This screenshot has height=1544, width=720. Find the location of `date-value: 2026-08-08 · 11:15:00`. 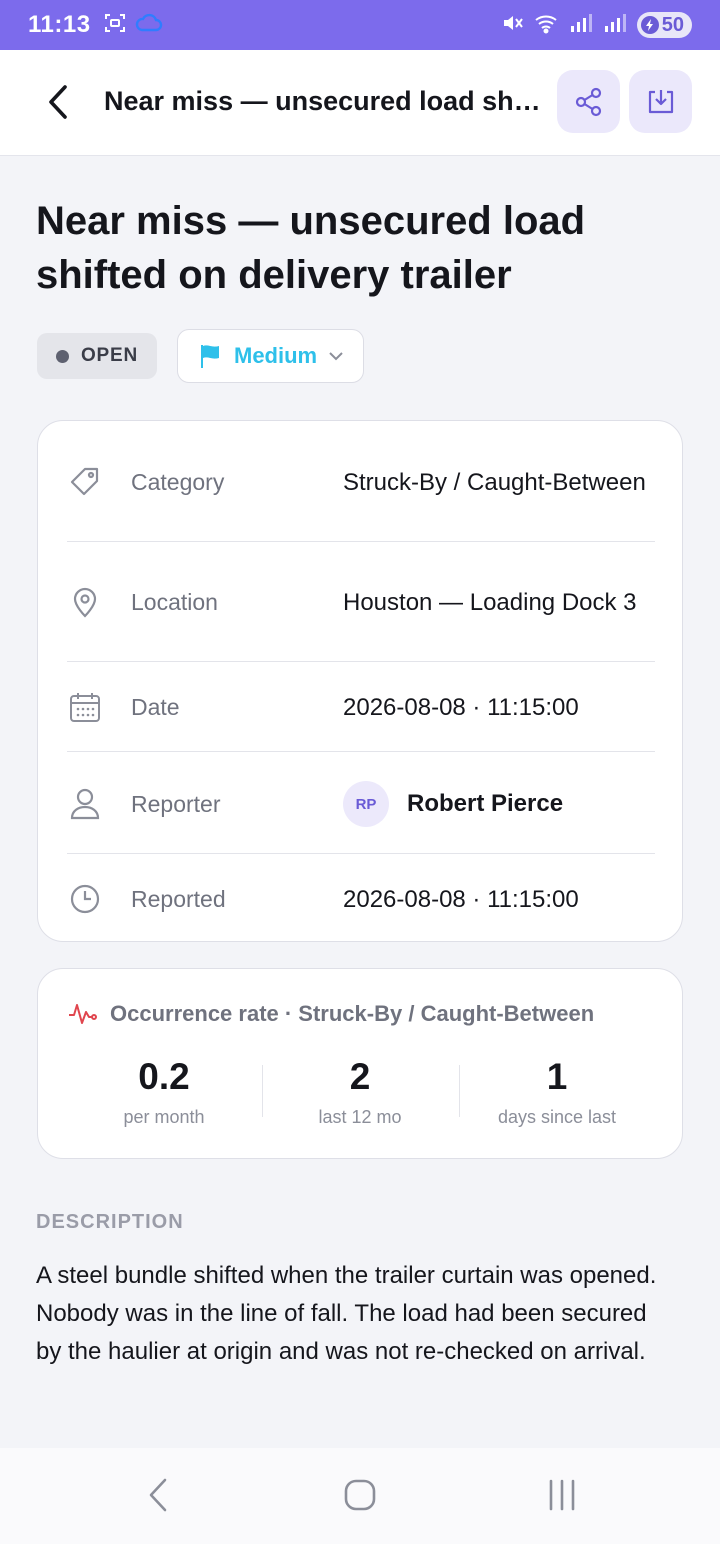

date-value: 2026-08-08 · 11:15:00 is located at coordinates (461, 707).